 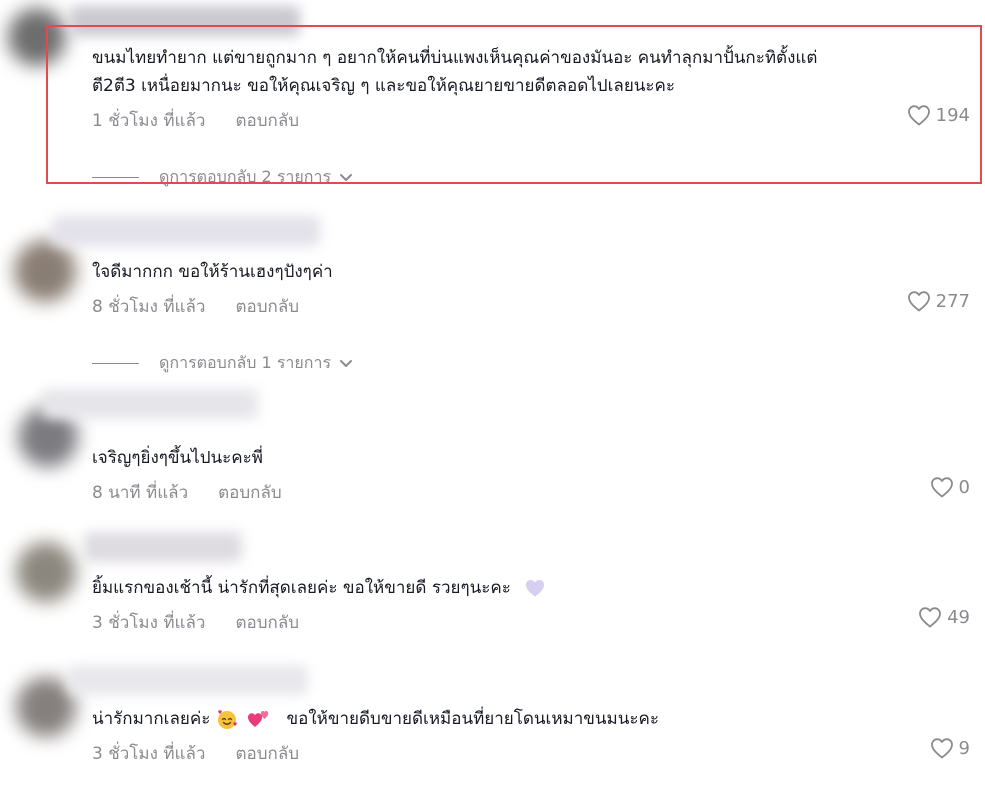 What do you see at coordinates (958, 617) in the screenshot?
I see `like-count: 49` at bounding box center [958, 617].